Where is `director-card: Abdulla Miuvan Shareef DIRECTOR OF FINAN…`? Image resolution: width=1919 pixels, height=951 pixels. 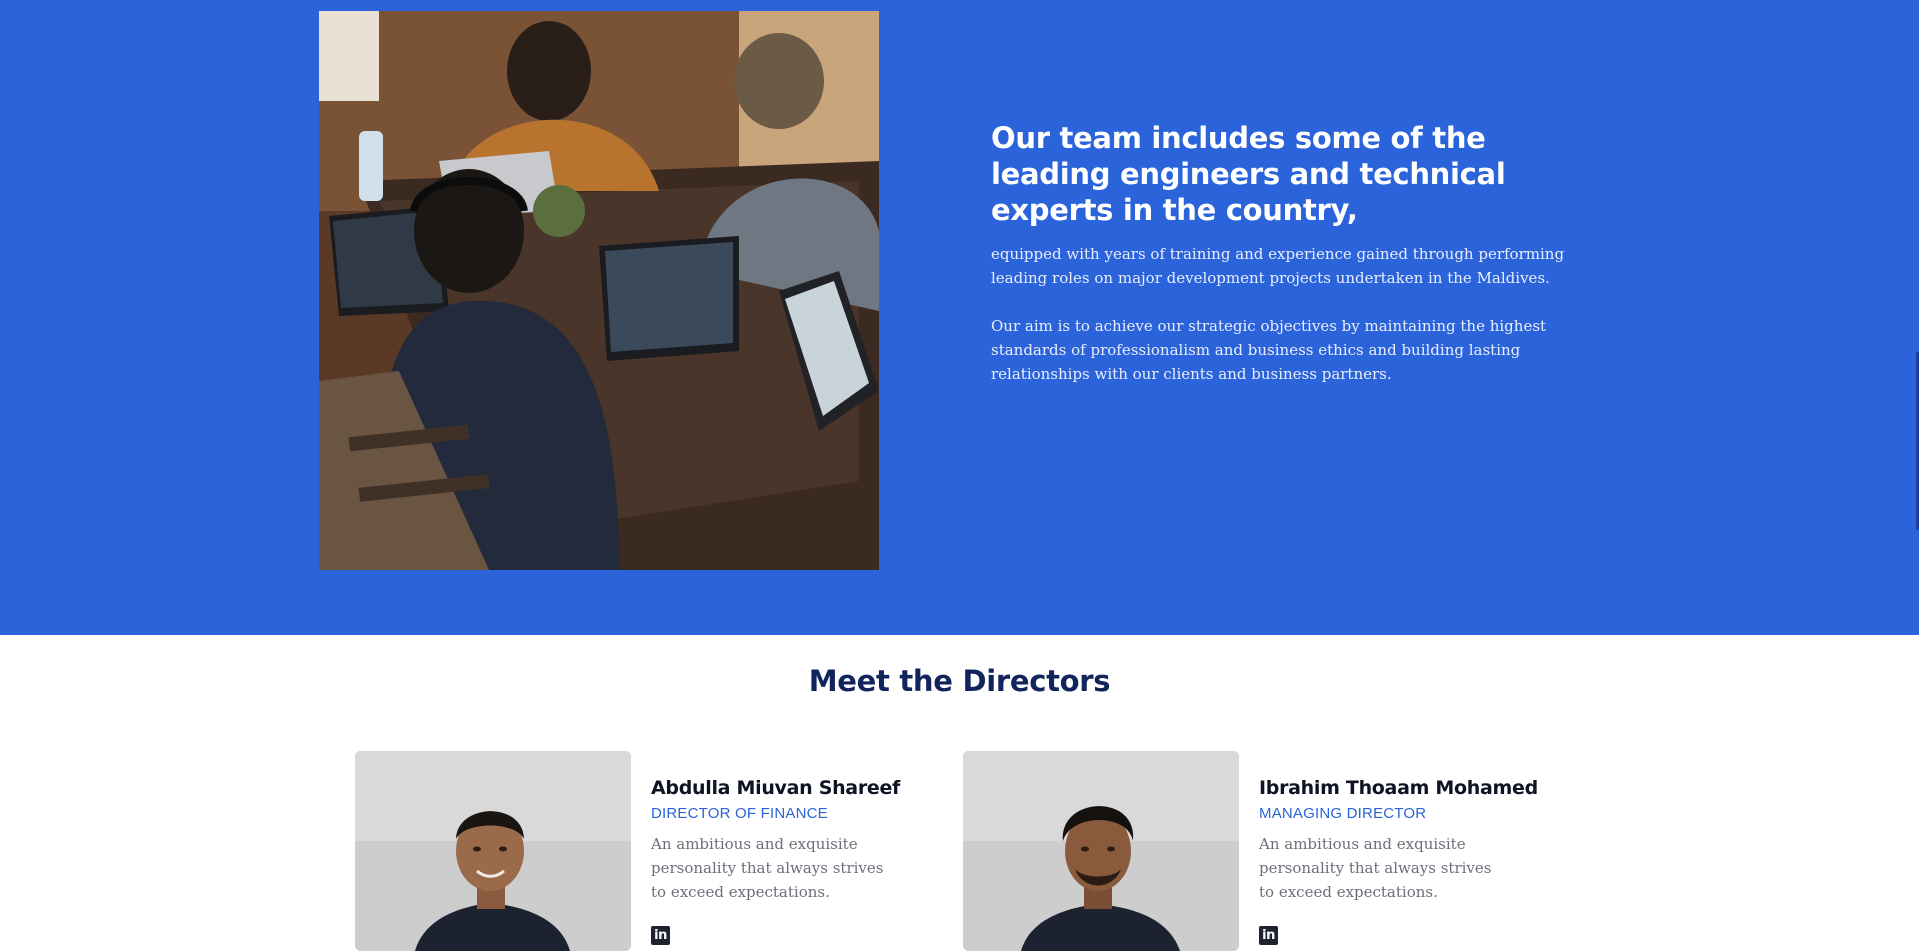 director-card: Abdulla Miuvan Shareef DIRECTOR OF FINAN… is located at coordinates (635, 851).